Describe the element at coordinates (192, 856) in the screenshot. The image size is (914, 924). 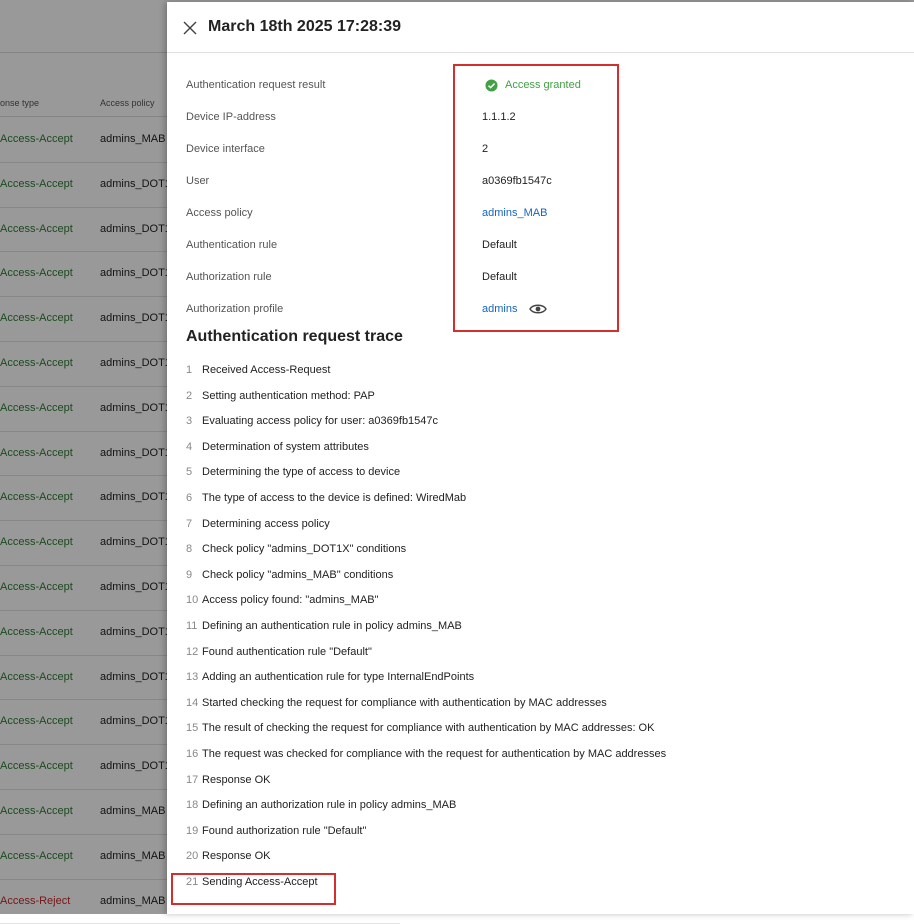
I see `trace-step-number: 20` at that location.